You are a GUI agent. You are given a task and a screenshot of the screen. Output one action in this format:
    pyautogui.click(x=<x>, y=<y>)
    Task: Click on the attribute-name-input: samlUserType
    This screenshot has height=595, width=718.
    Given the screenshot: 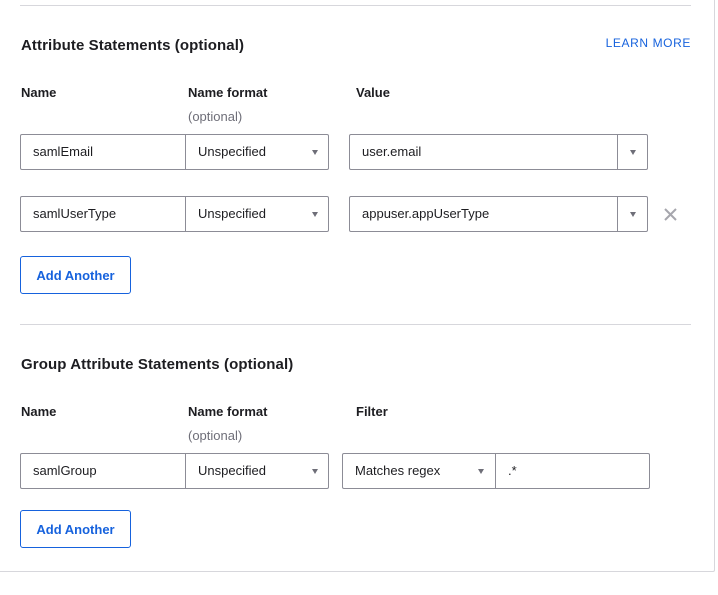 What is the action you would take?
    pyautogui.click(x=103, y=214)
    